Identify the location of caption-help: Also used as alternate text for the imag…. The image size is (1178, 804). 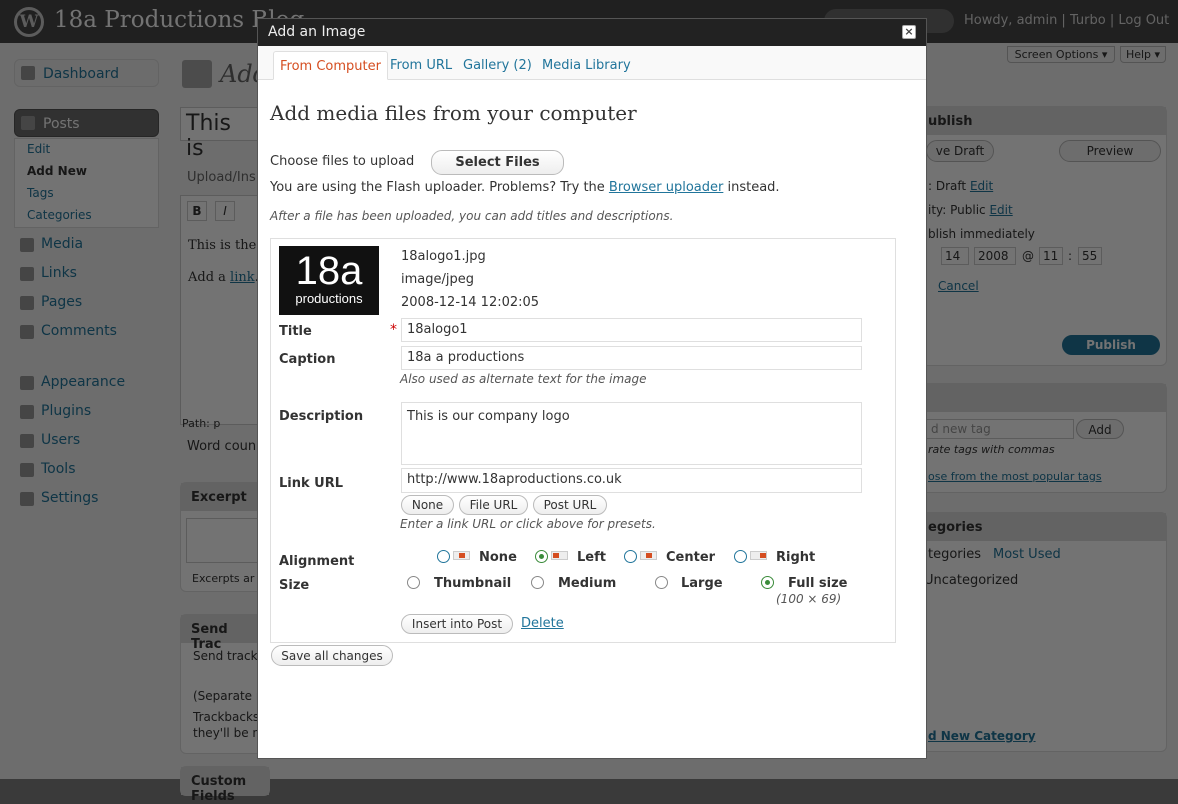
(523, 379).